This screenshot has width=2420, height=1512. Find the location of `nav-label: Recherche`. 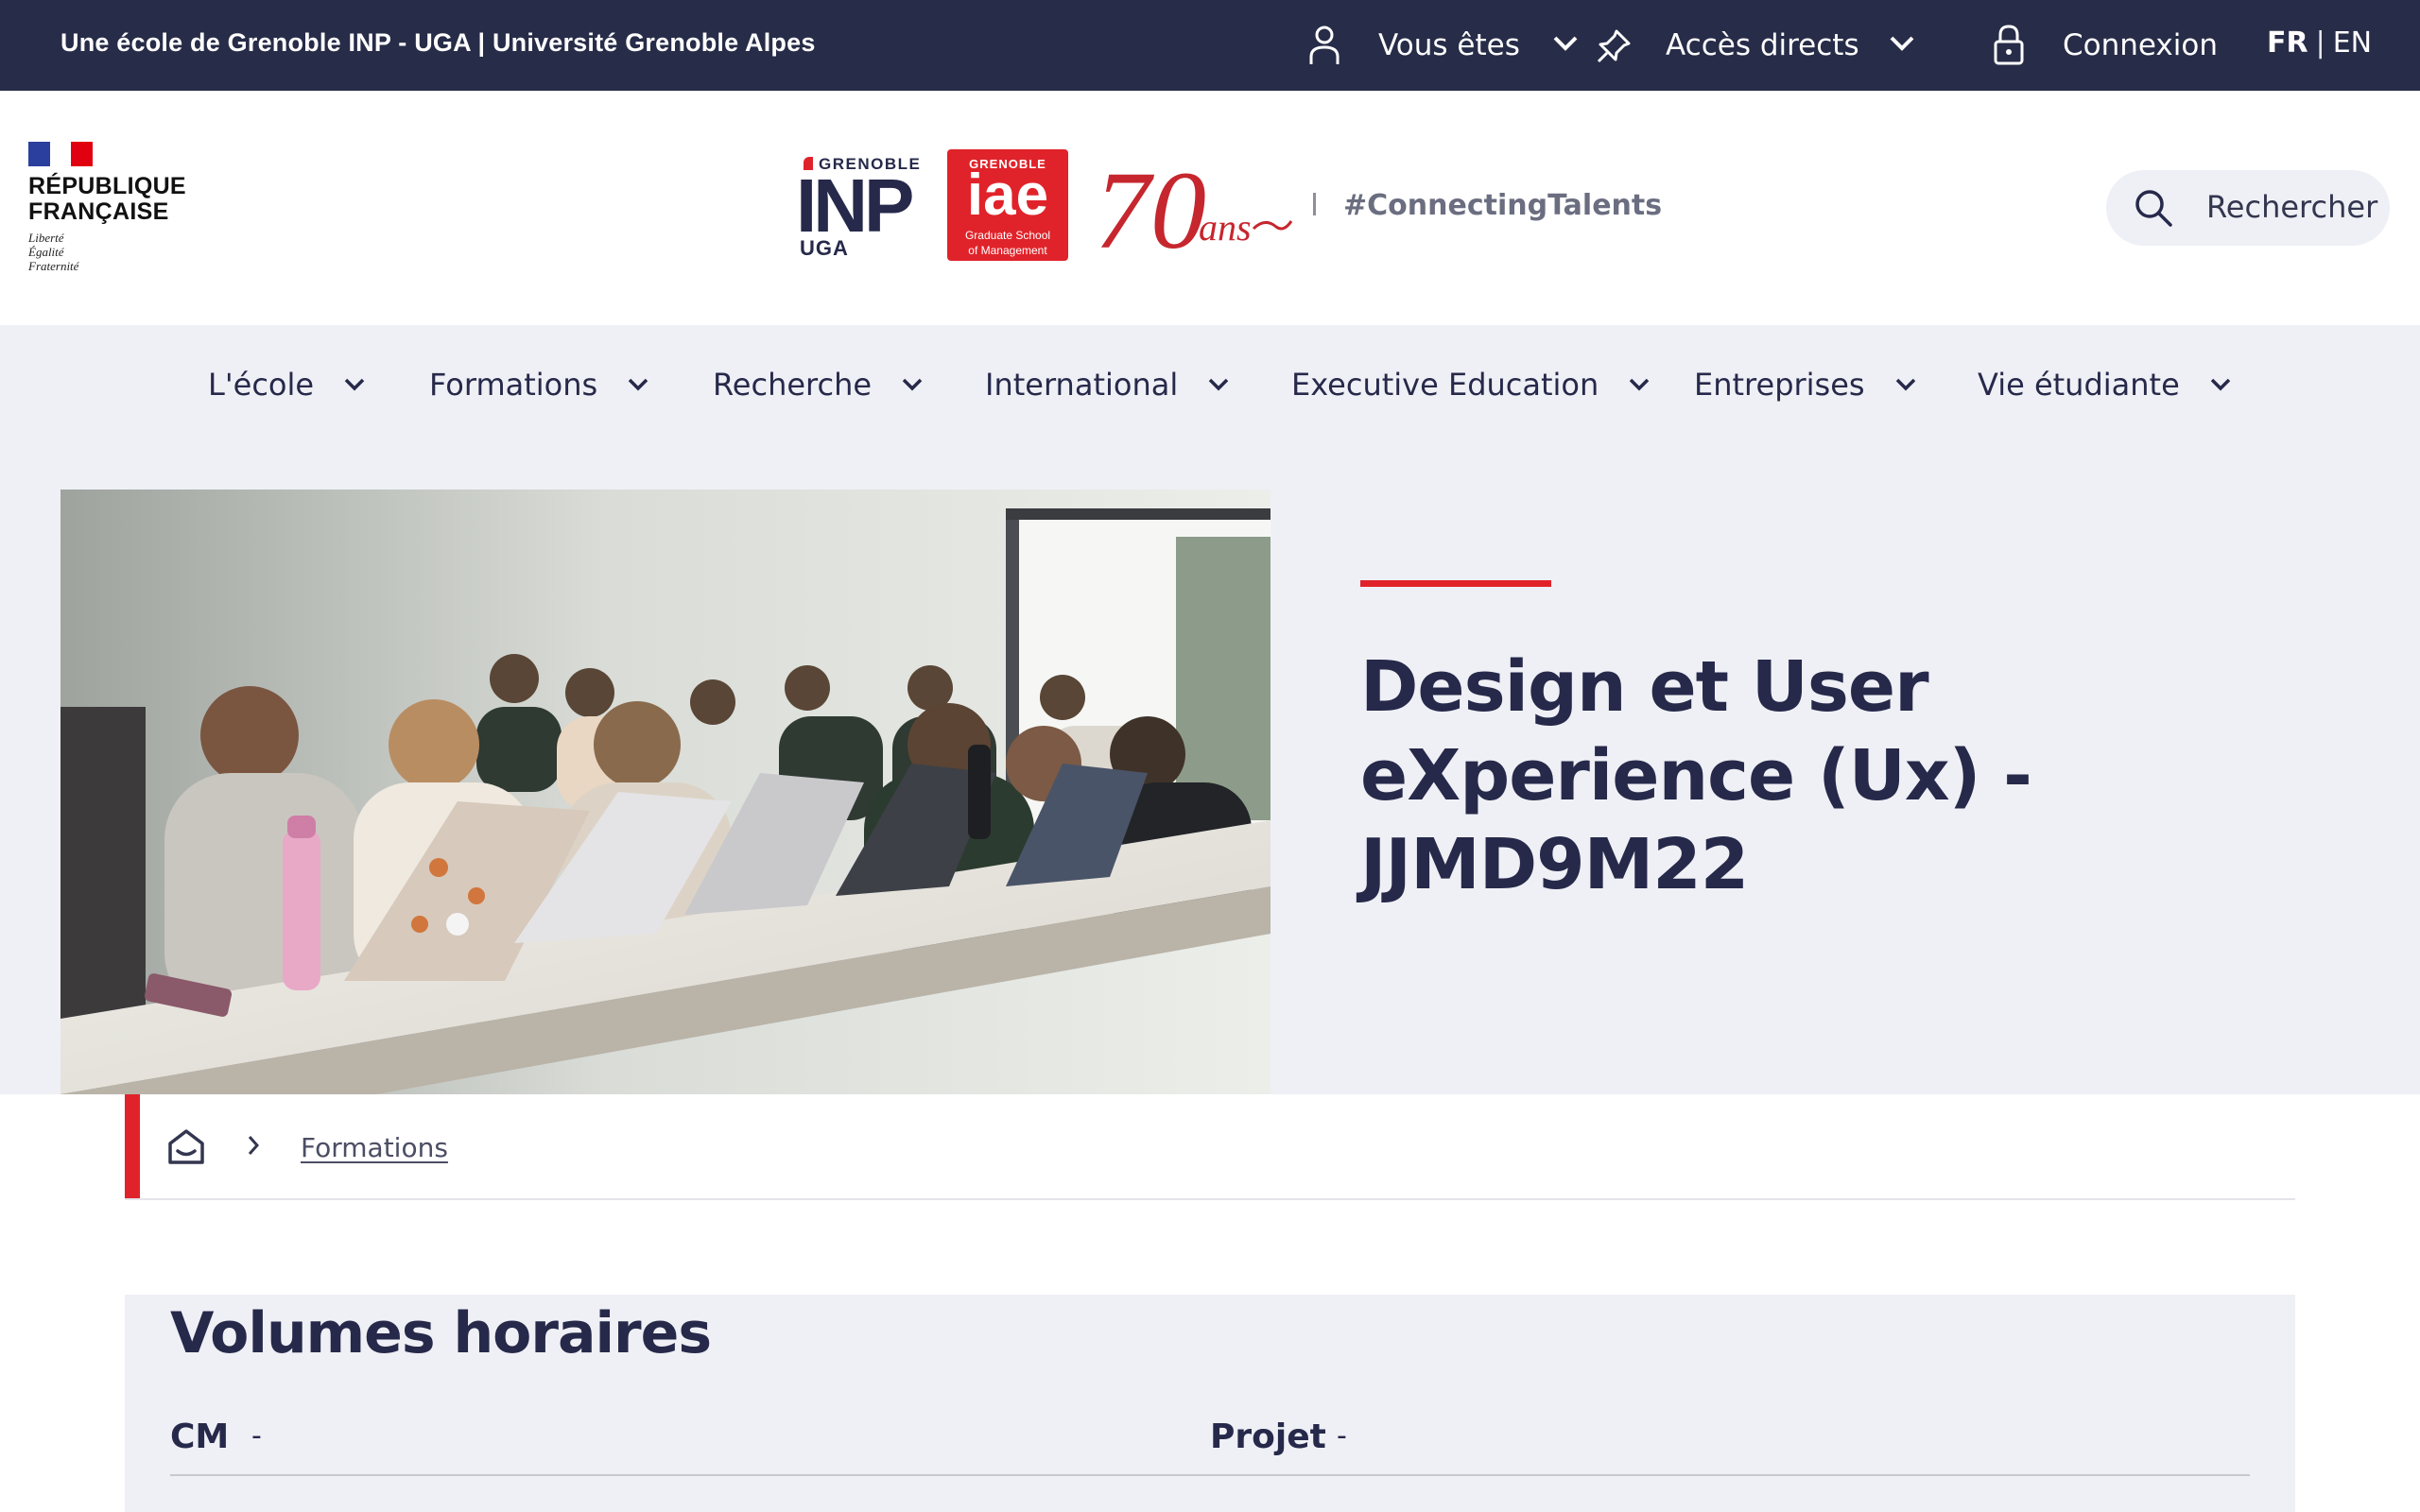

nav-label: Recherche is located at coordinates (793, 385).